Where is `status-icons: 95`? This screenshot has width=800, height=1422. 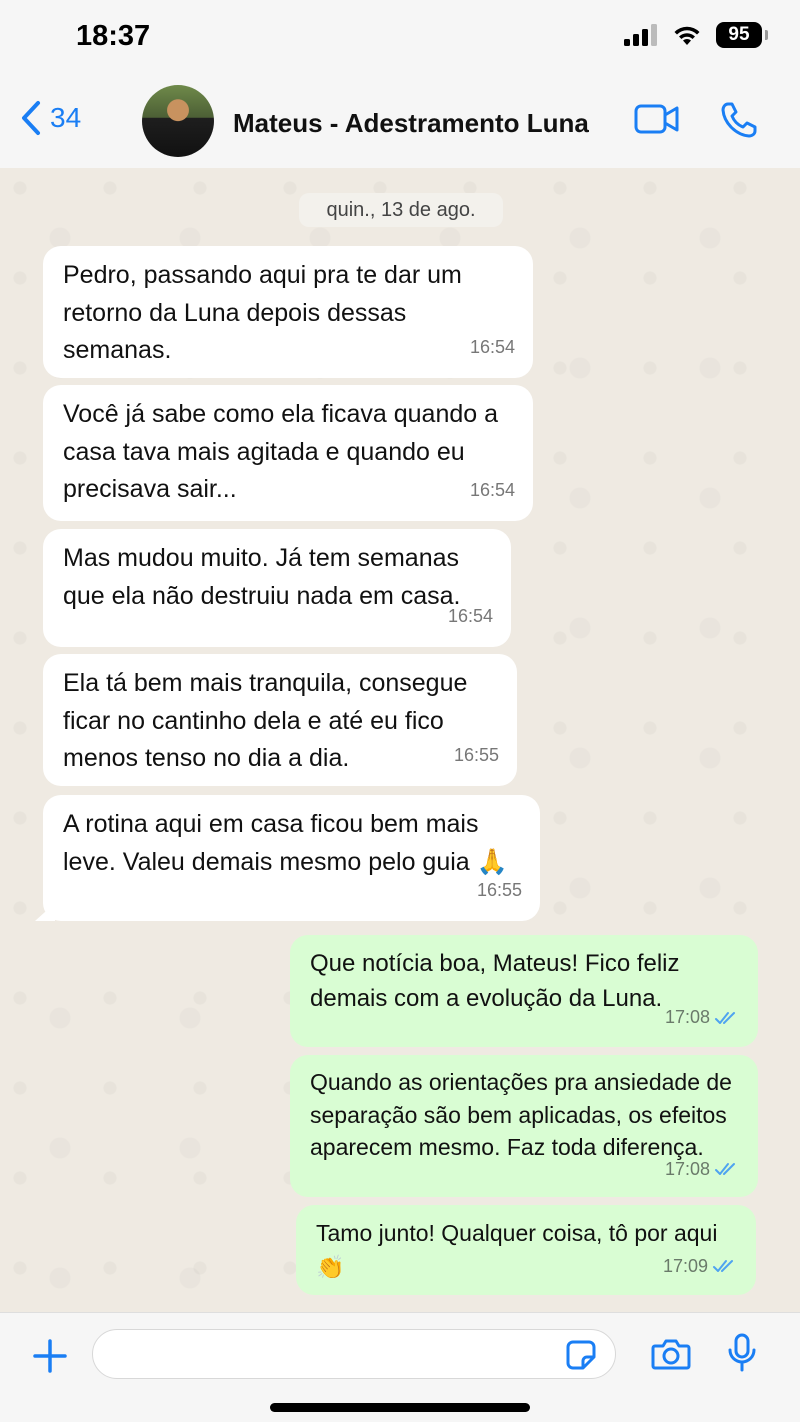
status-icons: 95 is located at coordinates (696, 35).